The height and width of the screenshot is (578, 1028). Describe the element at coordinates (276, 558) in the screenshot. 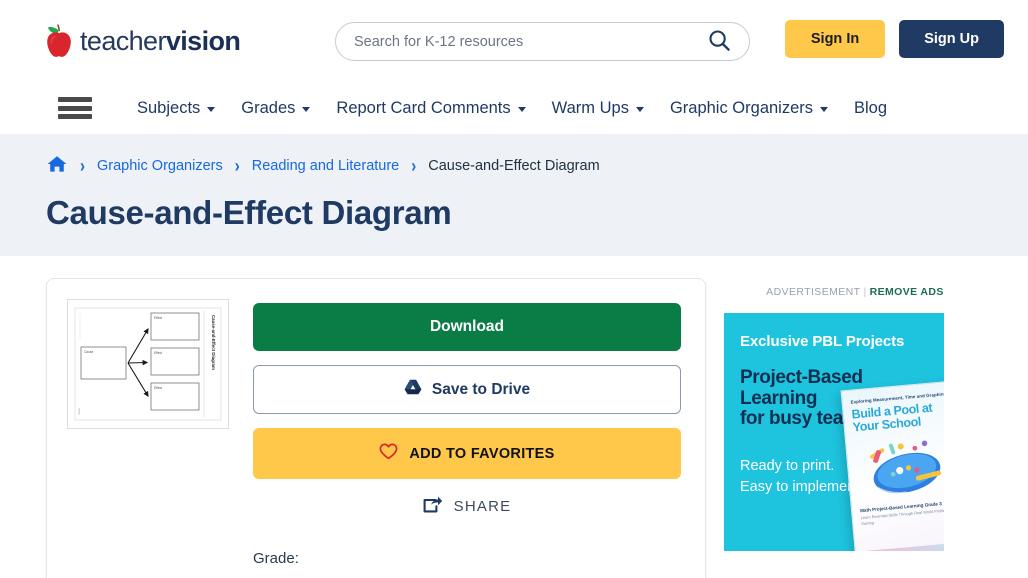

I see `grade-label: Grade:` at that location.